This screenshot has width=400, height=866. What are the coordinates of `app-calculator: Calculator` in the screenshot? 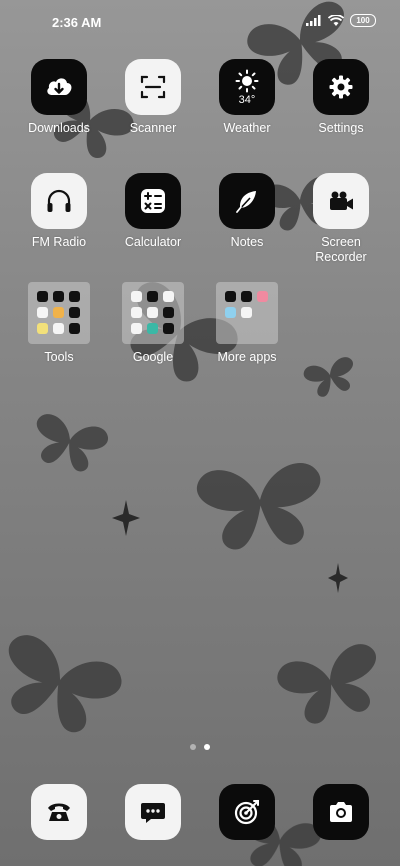 It's located at (153, 211).